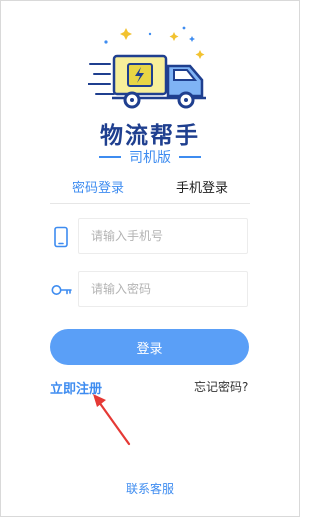 This screenshot has width=320, height=517. I want to click on app-subtitle: 司机版, so click(150, 158).